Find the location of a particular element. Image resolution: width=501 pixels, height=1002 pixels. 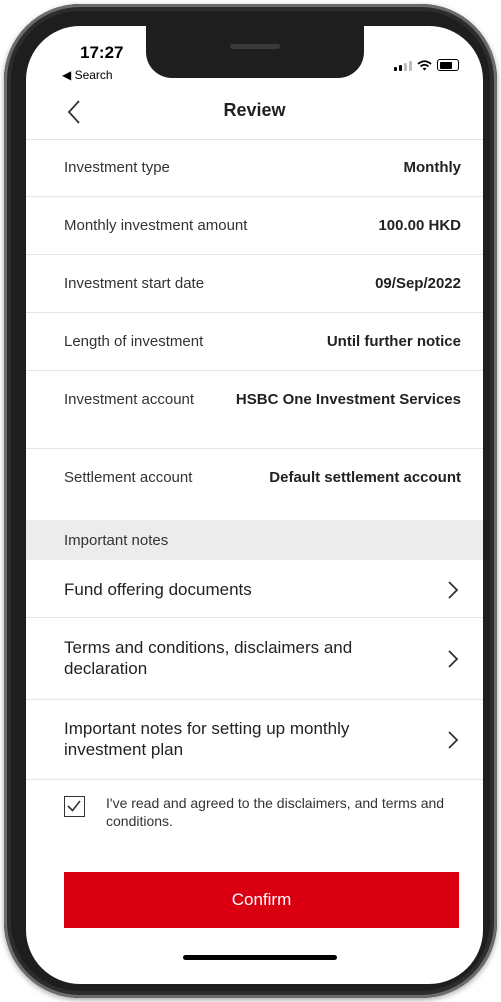

wifi-icon is located at coordinates (424, 65).